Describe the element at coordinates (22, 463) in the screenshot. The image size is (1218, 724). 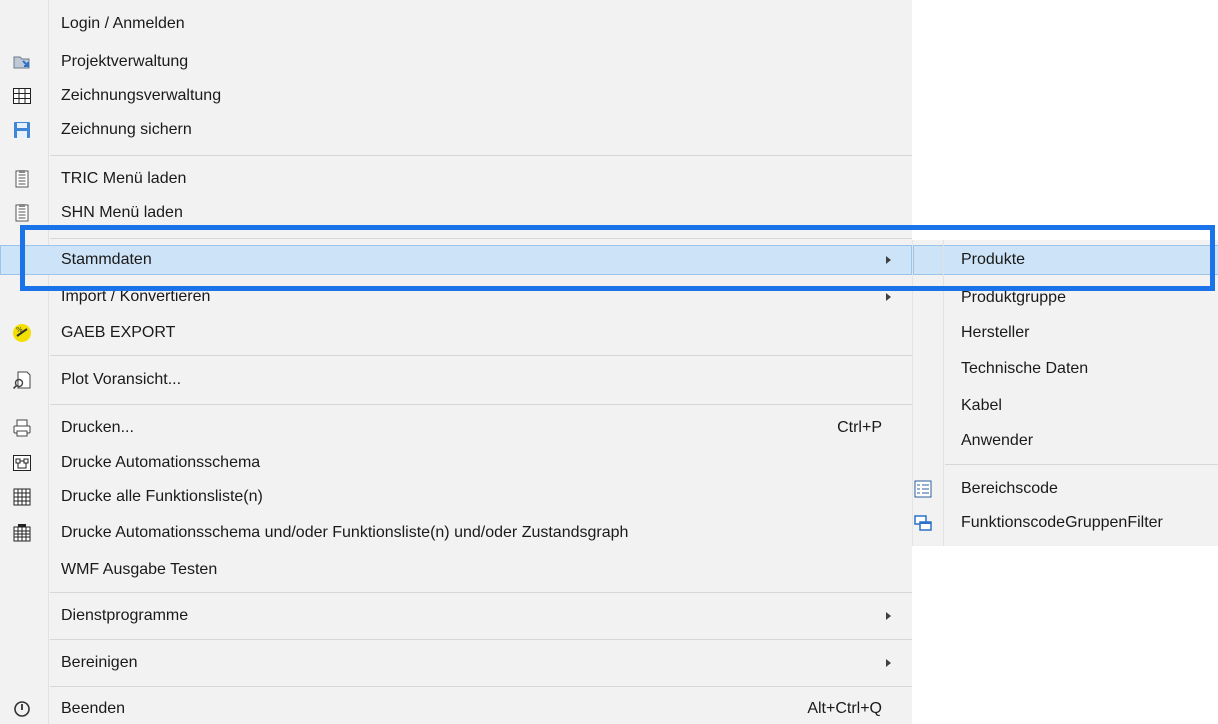
I see `schema-icon` at that location.